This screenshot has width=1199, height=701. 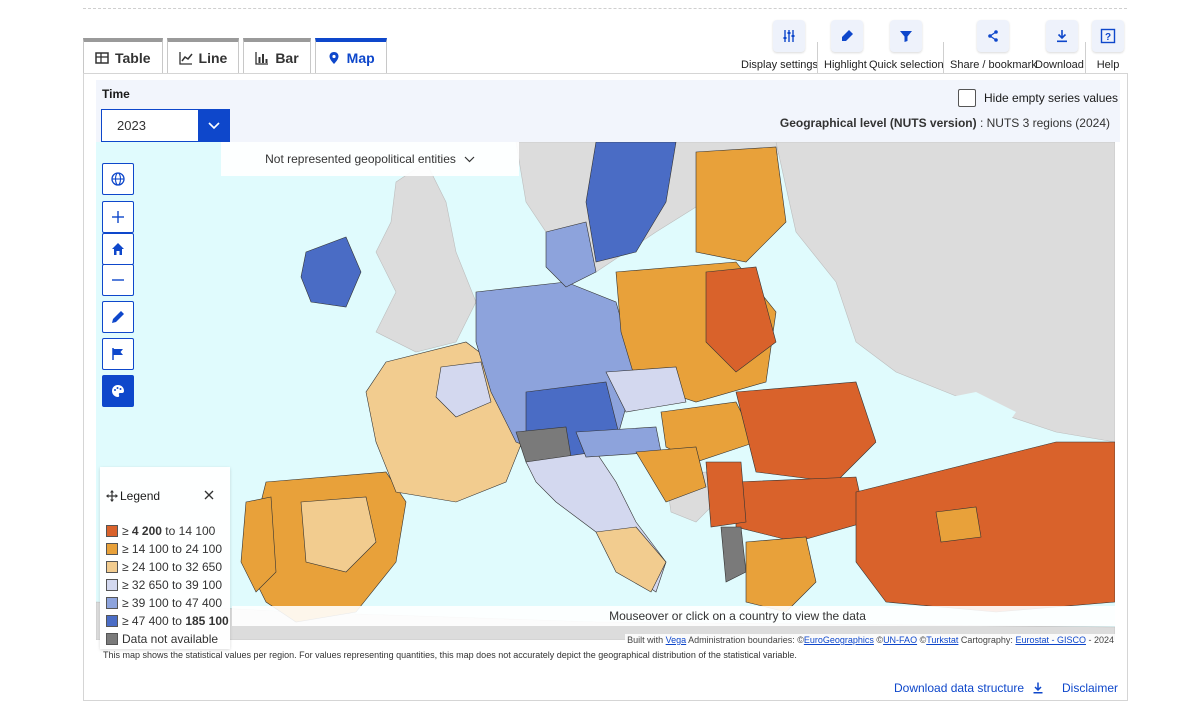 What do you see at coordinates (801, 509) in the screenshot?
I see `bulgaria-region` at bounding box center [801, 509].